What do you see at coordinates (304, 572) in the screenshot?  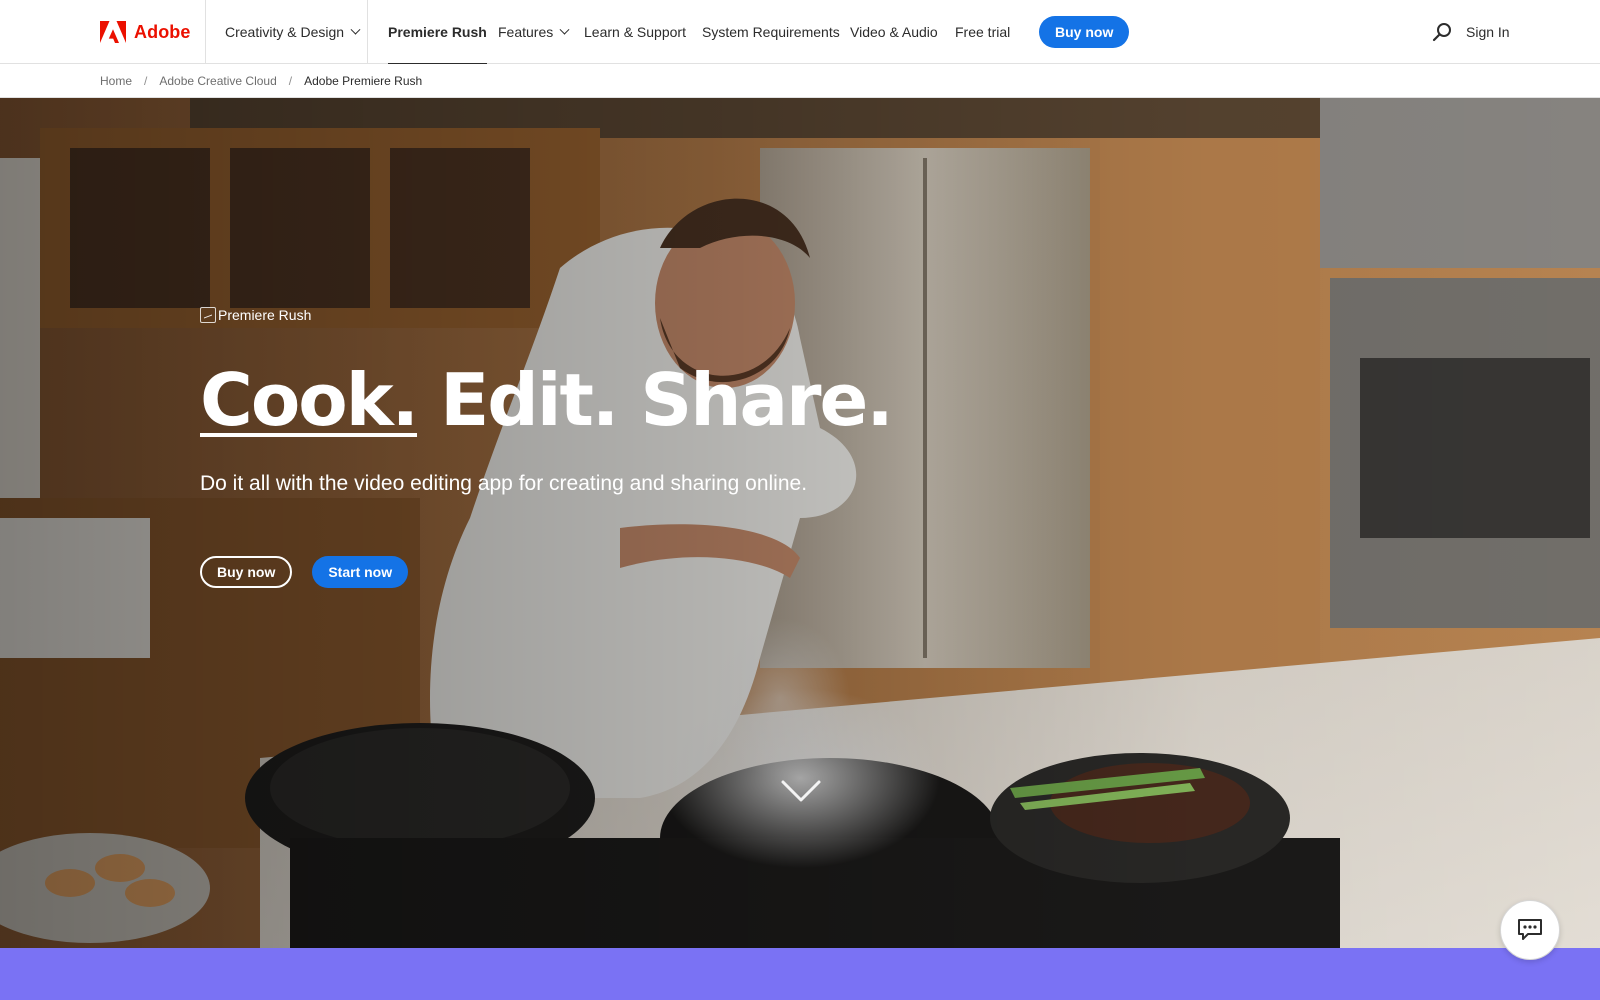 I see `hero-cta-group: Buy now Start now` at bounding box center [304, 572].